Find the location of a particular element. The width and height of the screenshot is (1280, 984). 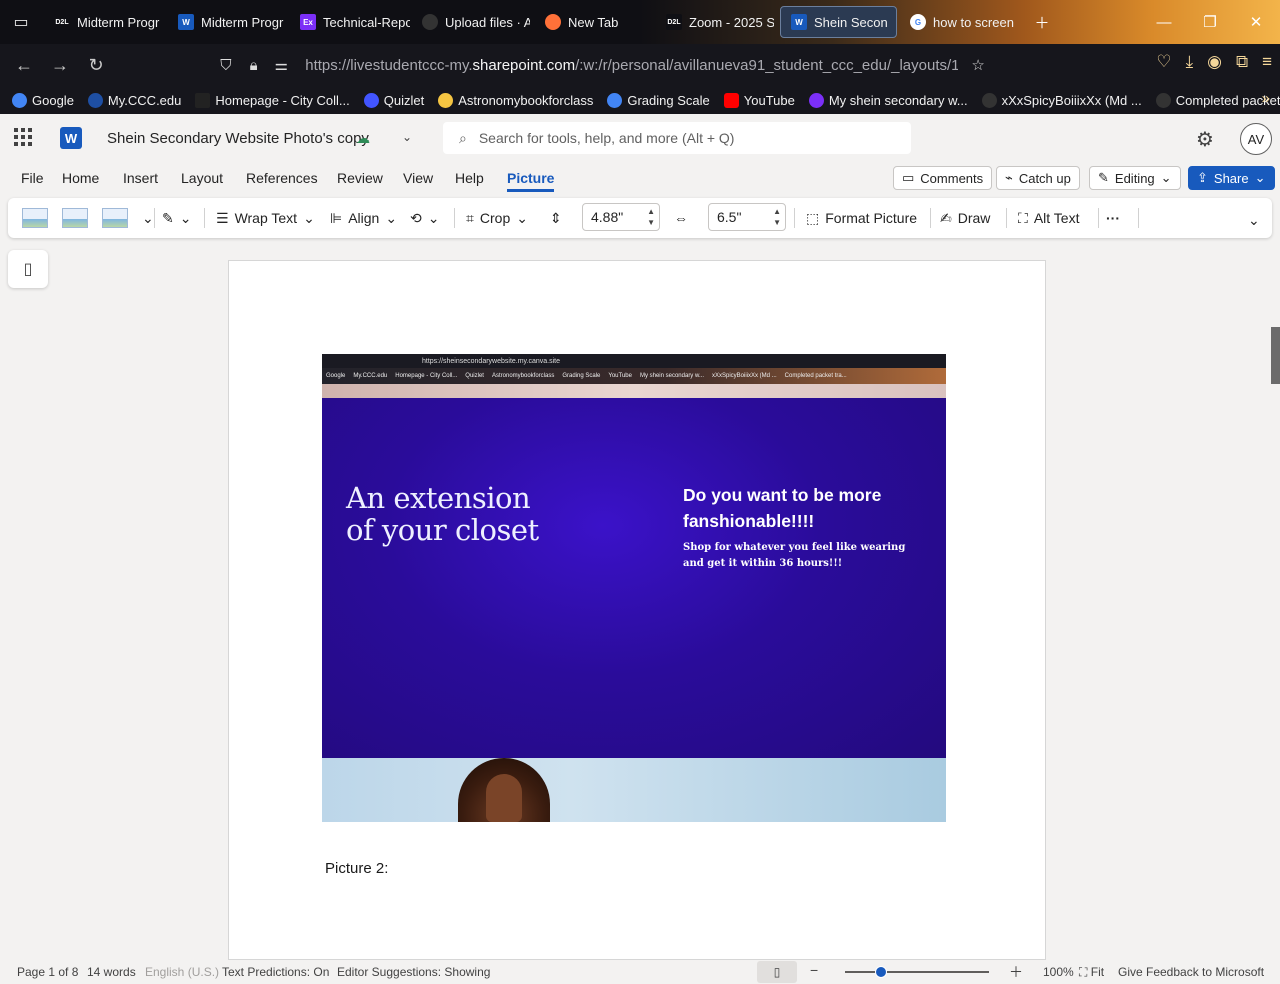

new-tab-icon: ＋ is located at coordinates (1042, 22).